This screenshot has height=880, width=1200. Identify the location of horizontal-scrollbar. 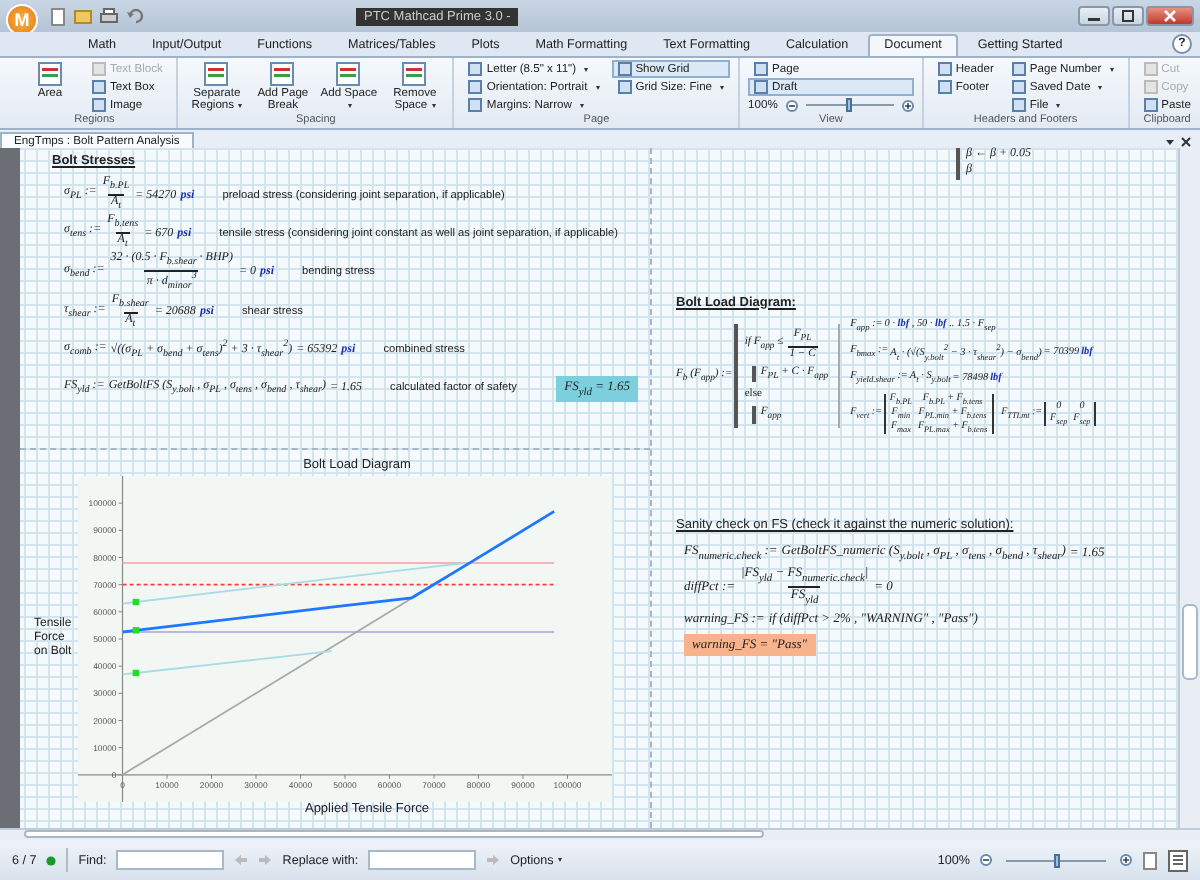
(600, 834).